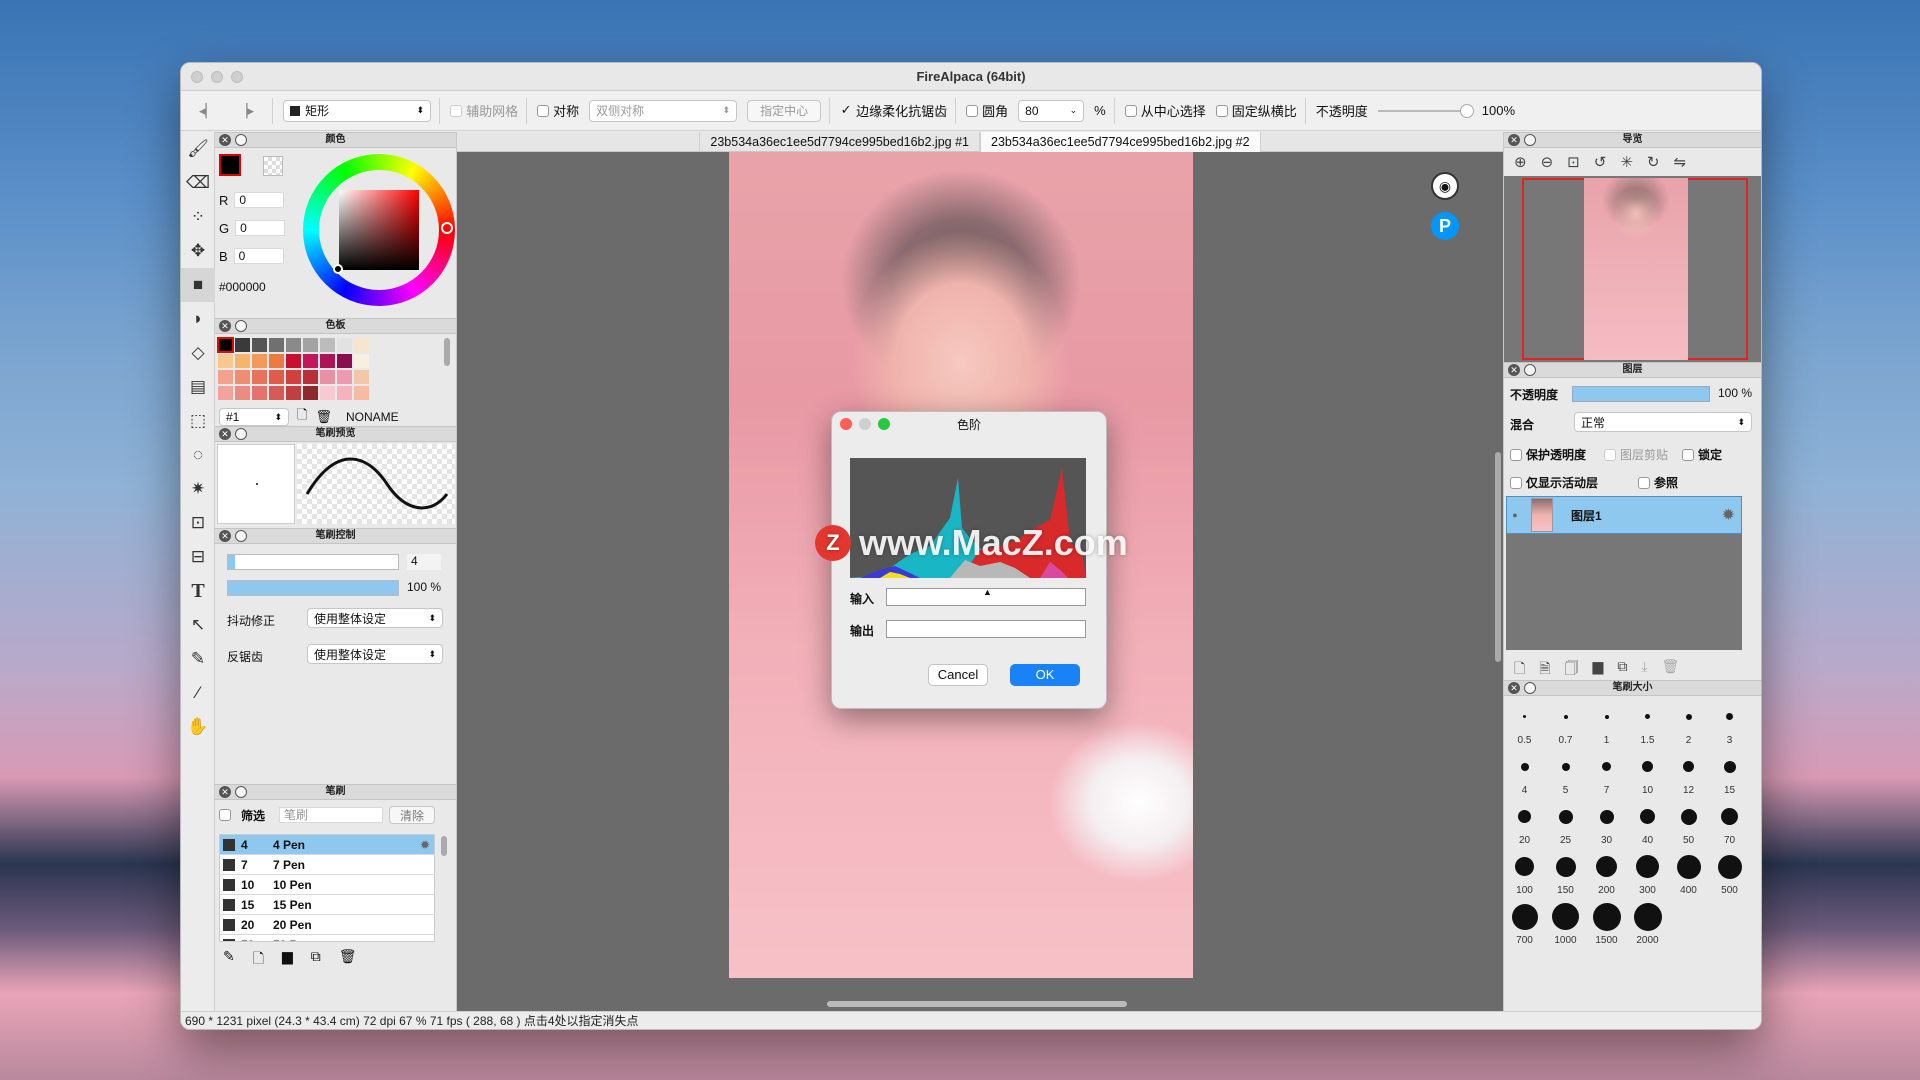 Image resolution: width=1920 pixels, height=1080 pixels. Describe the element at coordinates (1647, 923) in the screenshot. I see `brush-size-cell: 2000` at that location.